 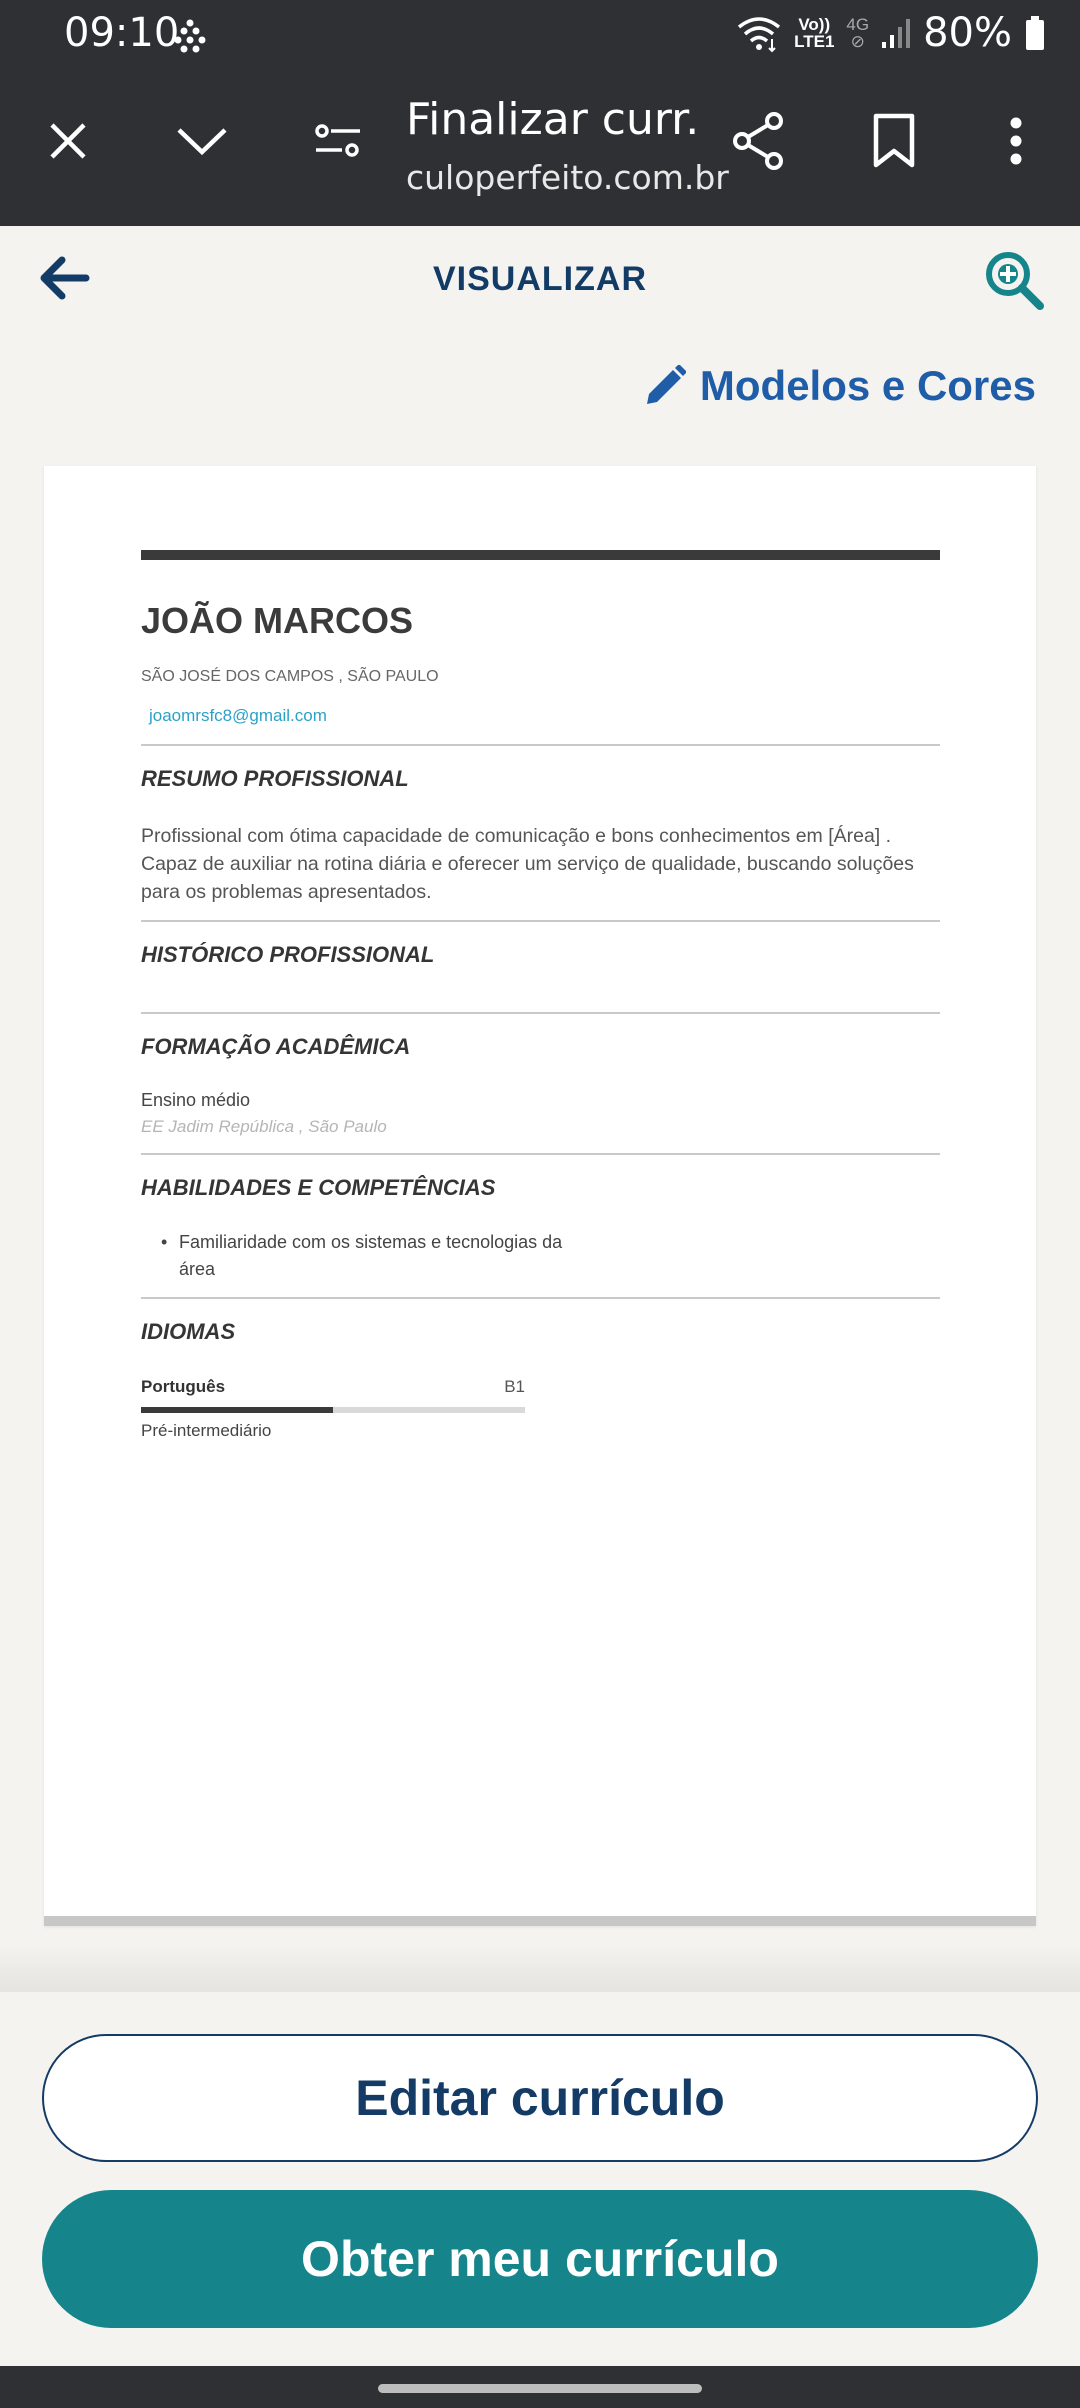 I want to click on get-resume-button: Obter meu currículo, so click(x=540, y=2259).